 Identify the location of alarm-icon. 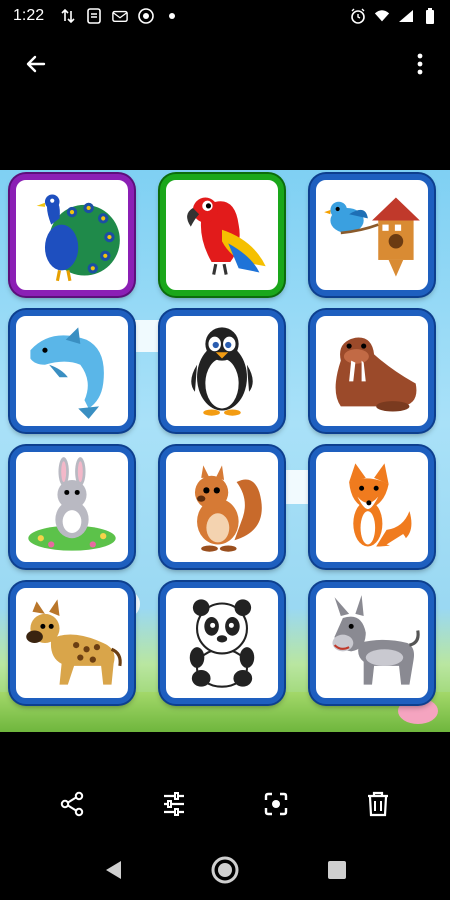
(358, 16).